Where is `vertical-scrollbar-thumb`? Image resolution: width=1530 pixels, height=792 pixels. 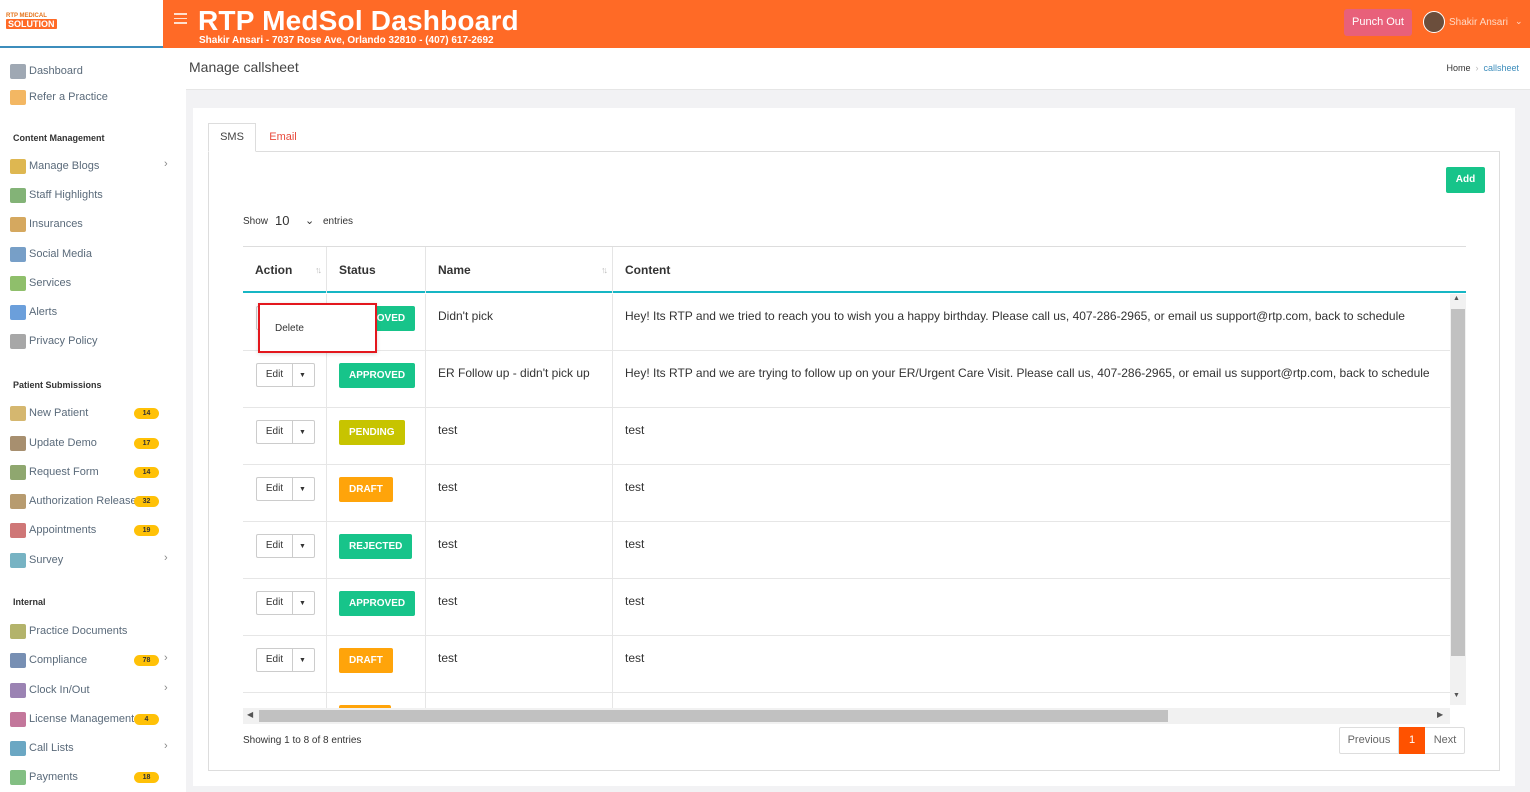
vertical-scrollbar-thumb is located at coordinates (1458, 482).